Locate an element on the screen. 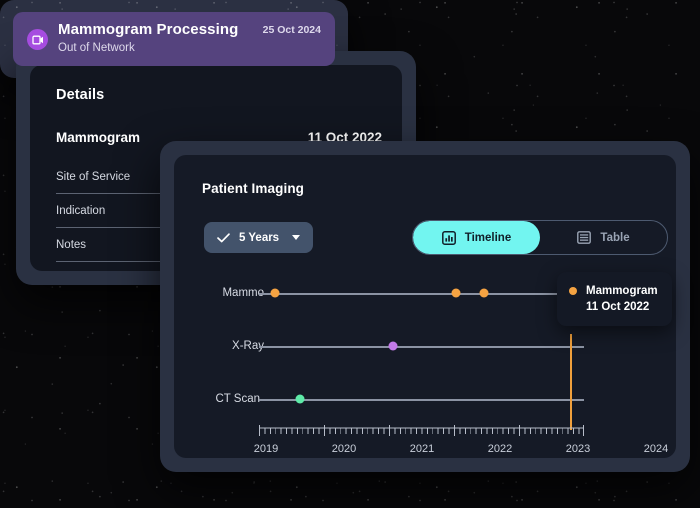 The image size is (700, 508). series-track-ctscan is located at coordinates (421, 400).